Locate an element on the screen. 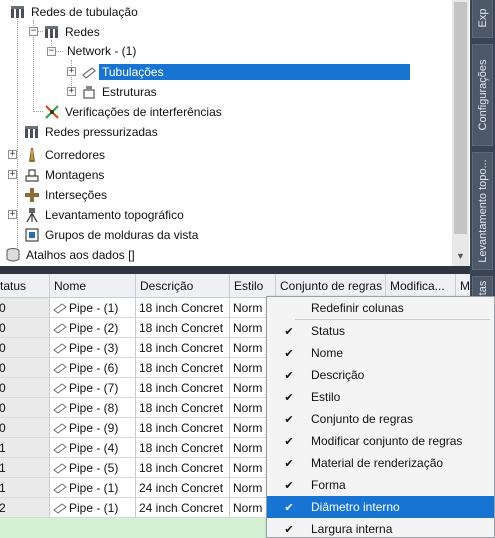 The width and height of the screenshot is (495, 538). tree-item-structures: Estruturas is located at coordinates (120, 92).